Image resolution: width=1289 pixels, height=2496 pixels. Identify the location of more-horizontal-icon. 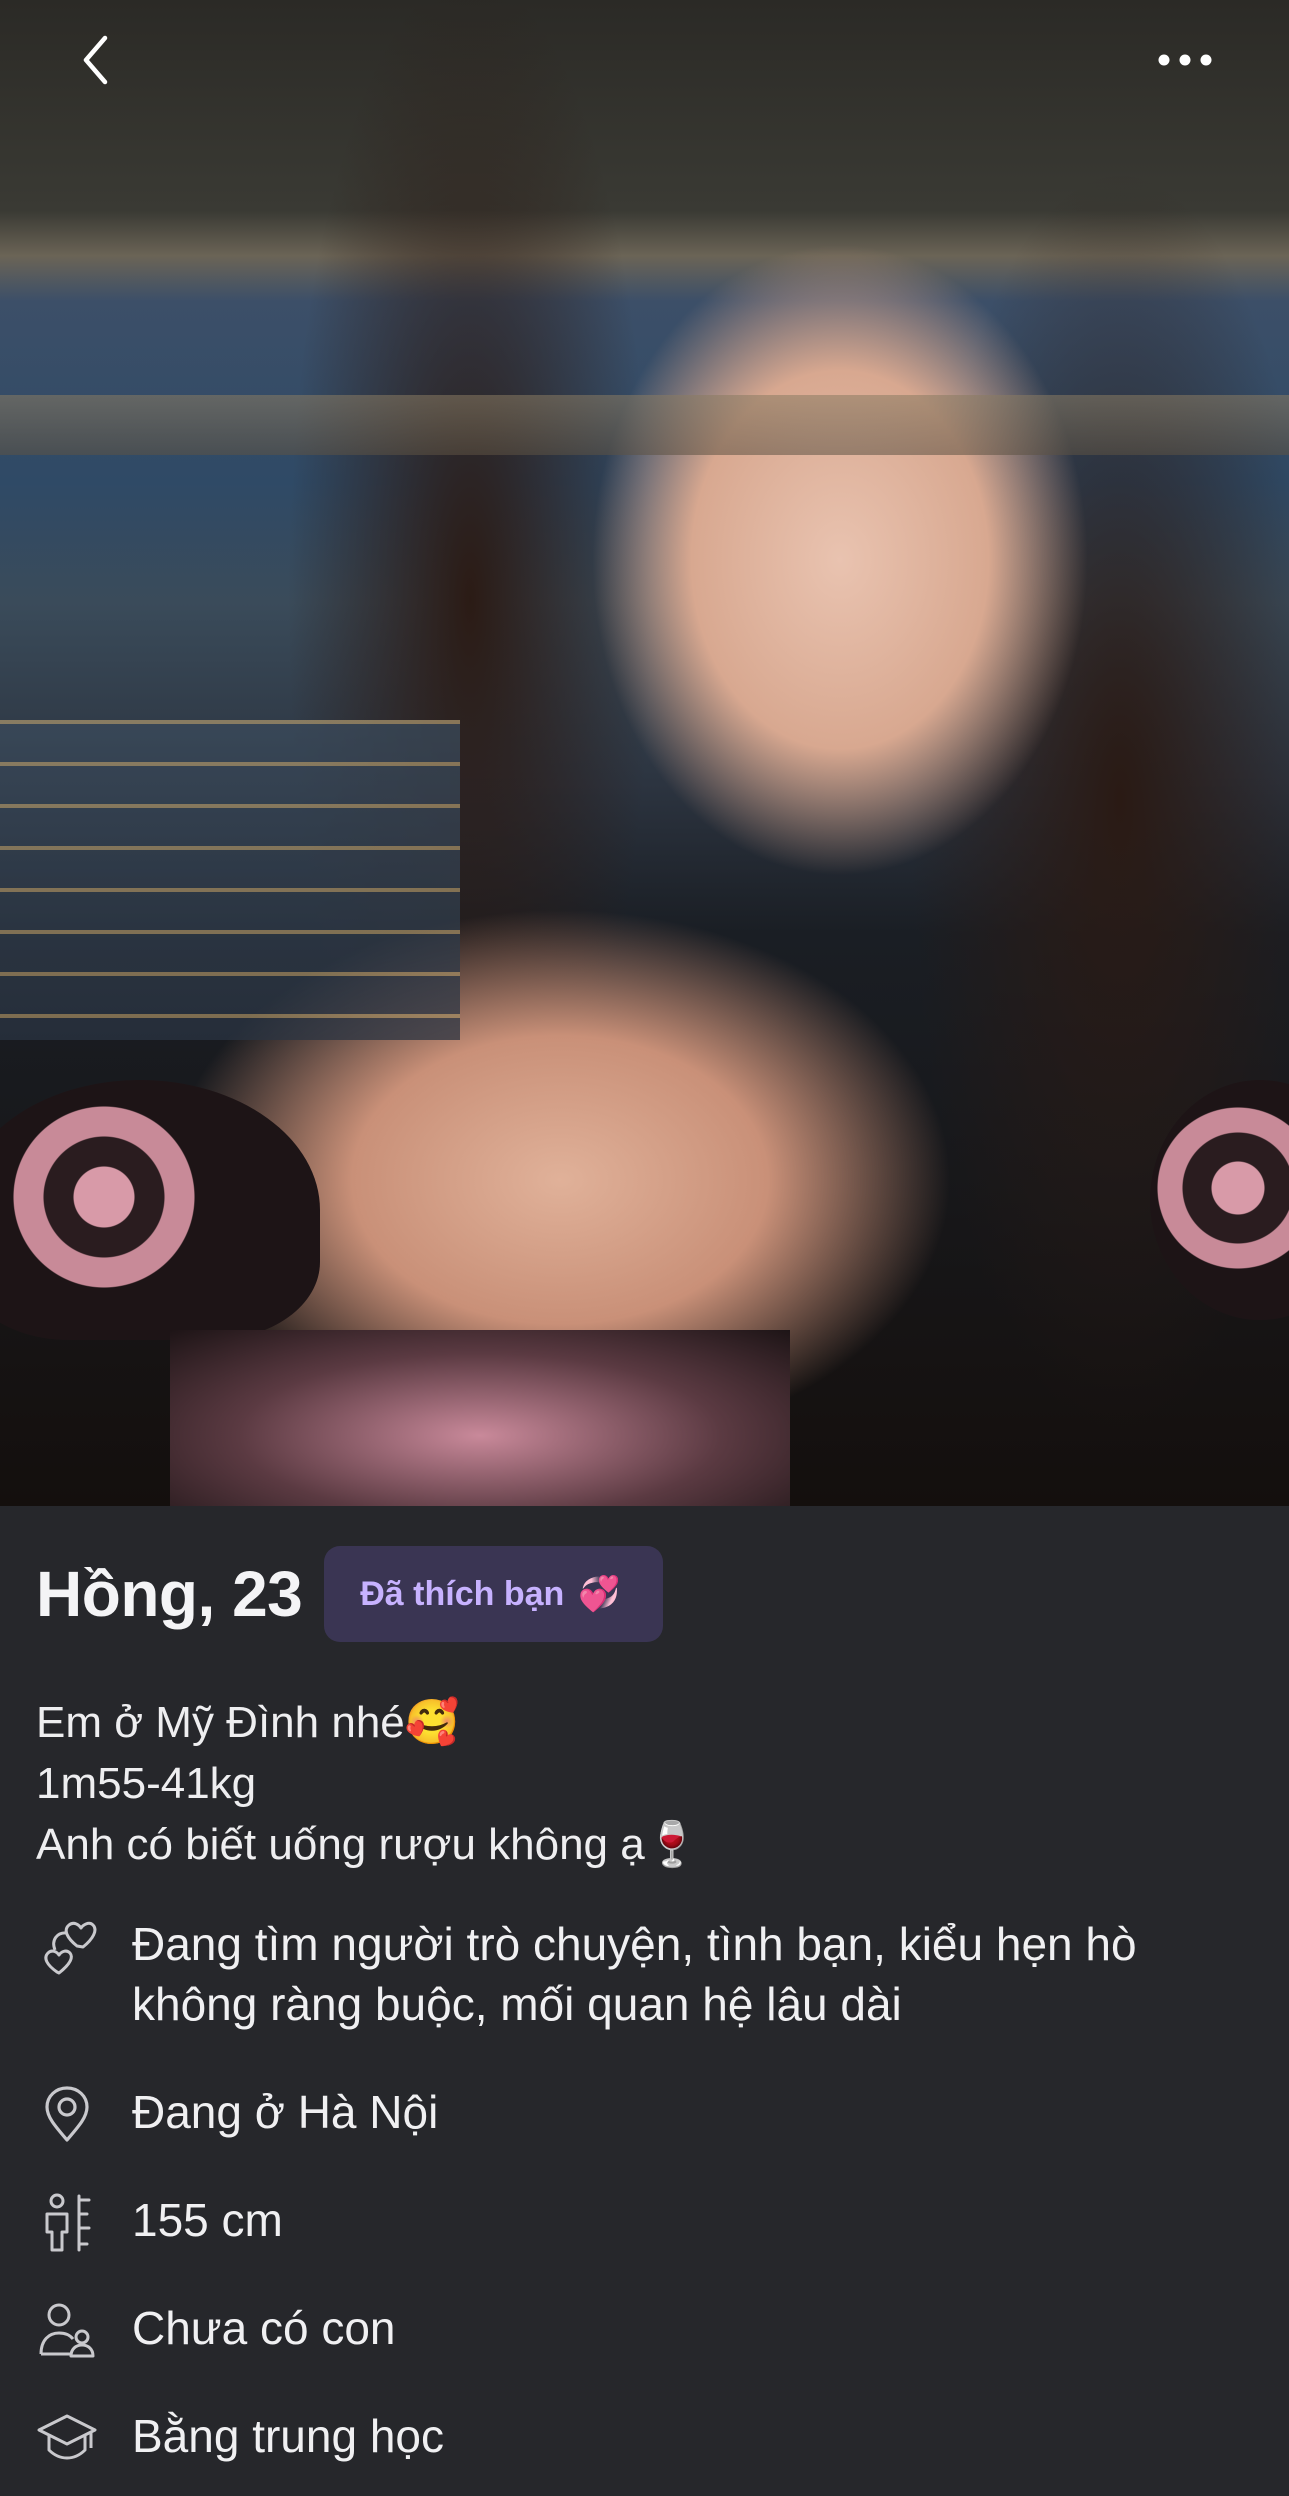
(1185, 60).